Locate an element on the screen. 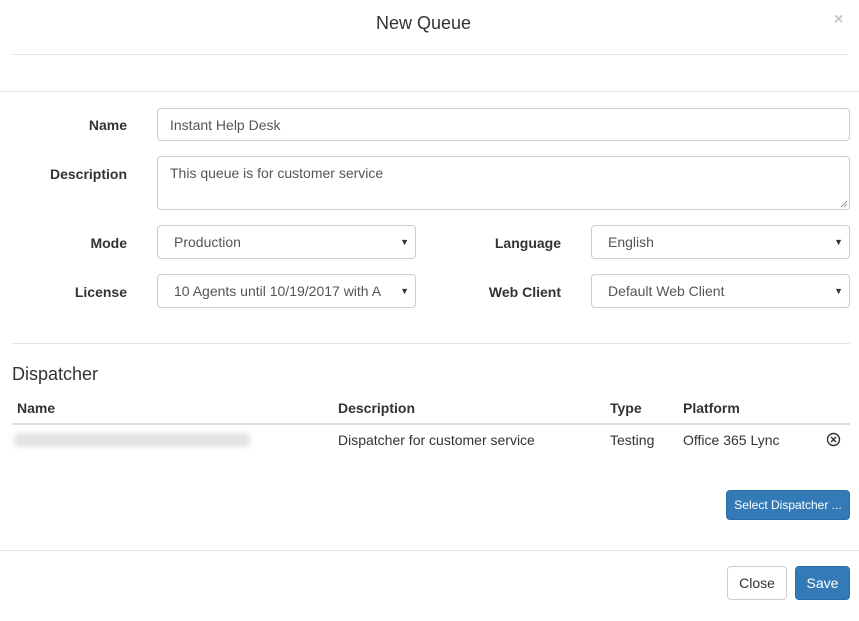 The width and height of the screenshot is (859, 621). dispatcher-description-cell: Dispatcher for customer service is located at coordinates (436, 440).